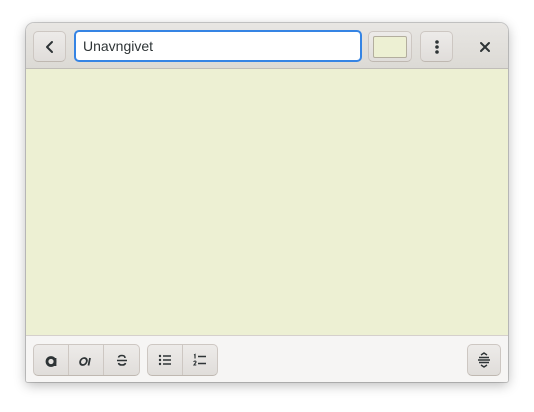 This screenshot has width=534, height=412. I want to click on numbered-list-icon, so click(199, 359).